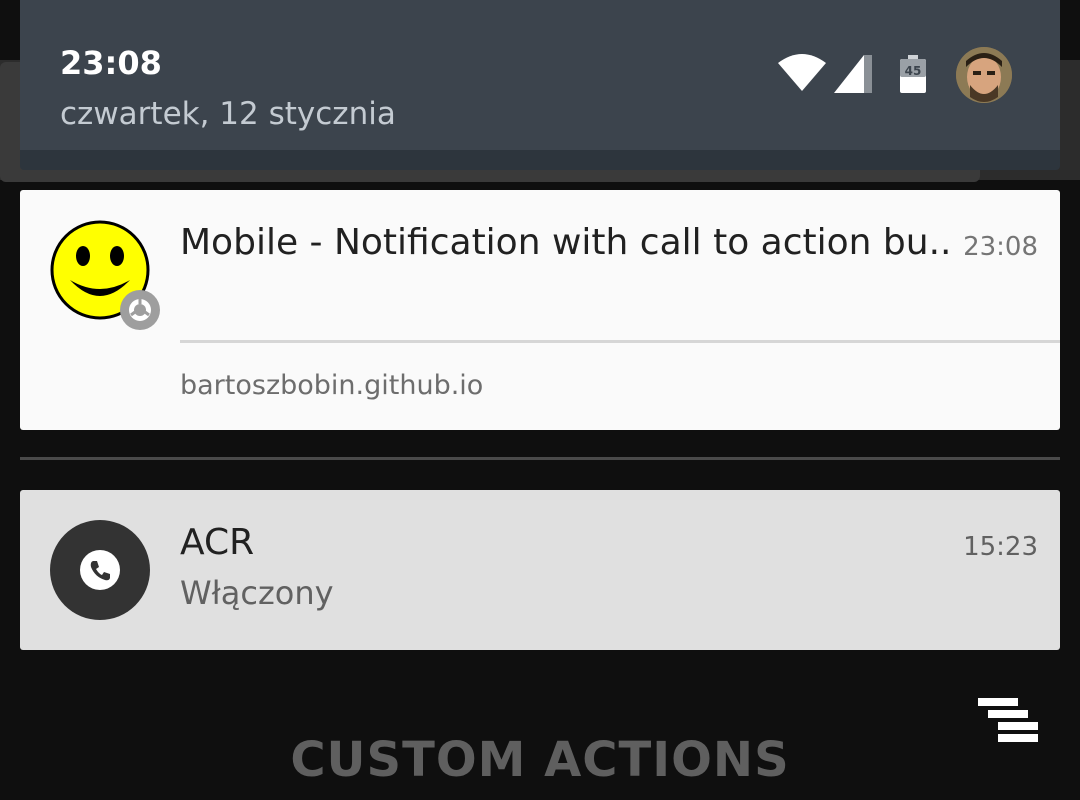 This screenshot has width=1080, height=800. I want to click on quick-settings-handle, so click(540, 160).